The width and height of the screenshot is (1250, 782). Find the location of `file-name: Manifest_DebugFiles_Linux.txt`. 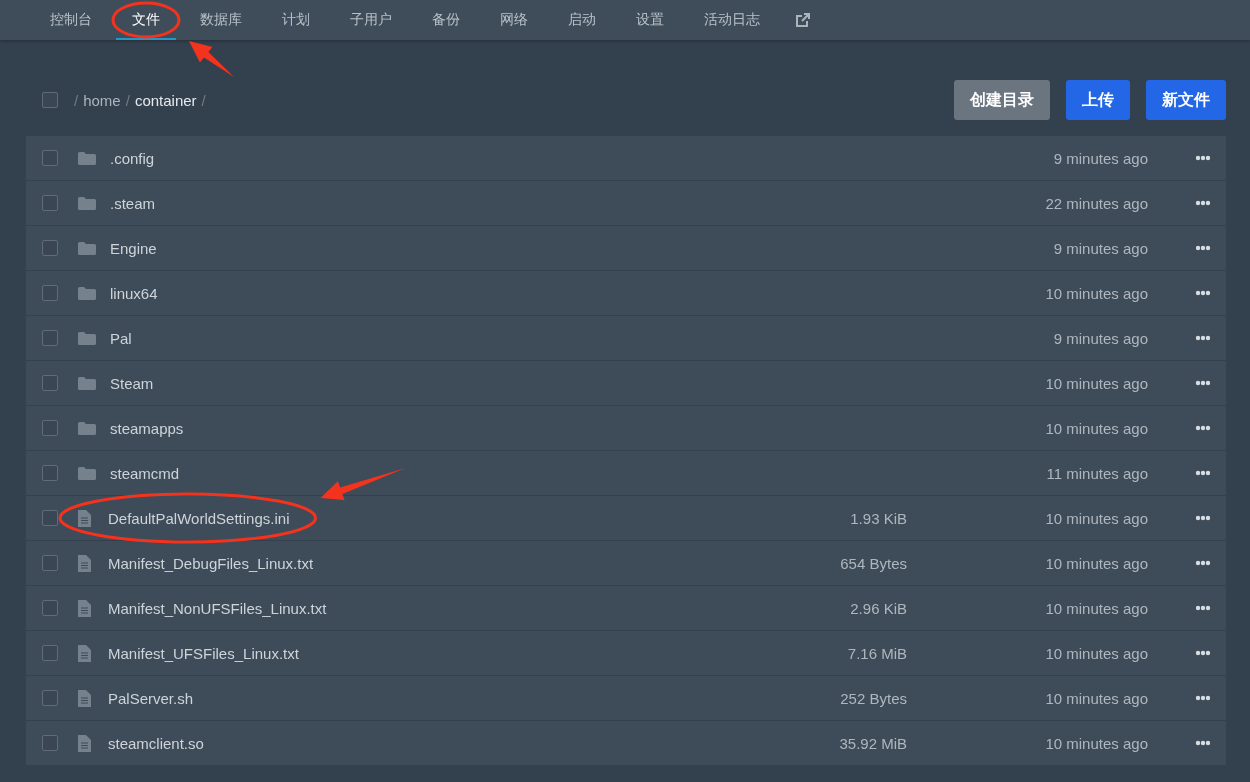

file-name: Manifest_DebugFiles_Linux.txt is located at coordinates (432, 563).